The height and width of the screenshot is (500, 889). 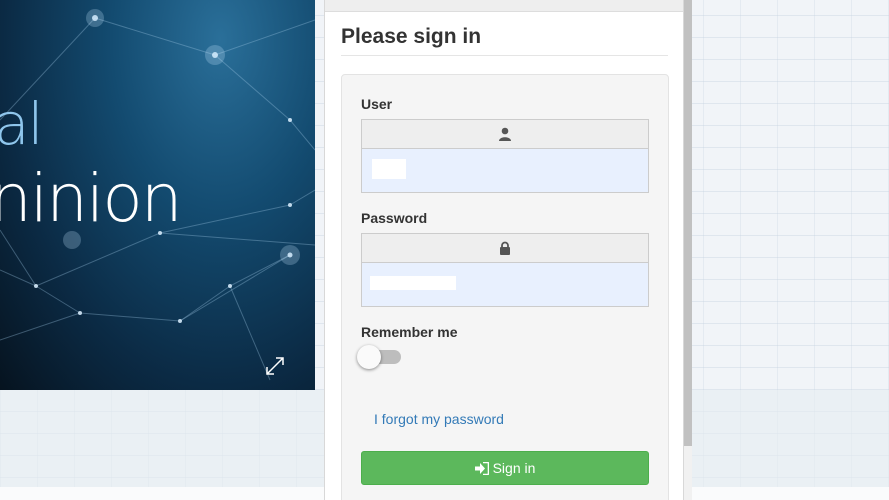 What do you see at coordinates (377, 104) in the screenshot?
I see `user-label: User` at bounding box center [377, 104].